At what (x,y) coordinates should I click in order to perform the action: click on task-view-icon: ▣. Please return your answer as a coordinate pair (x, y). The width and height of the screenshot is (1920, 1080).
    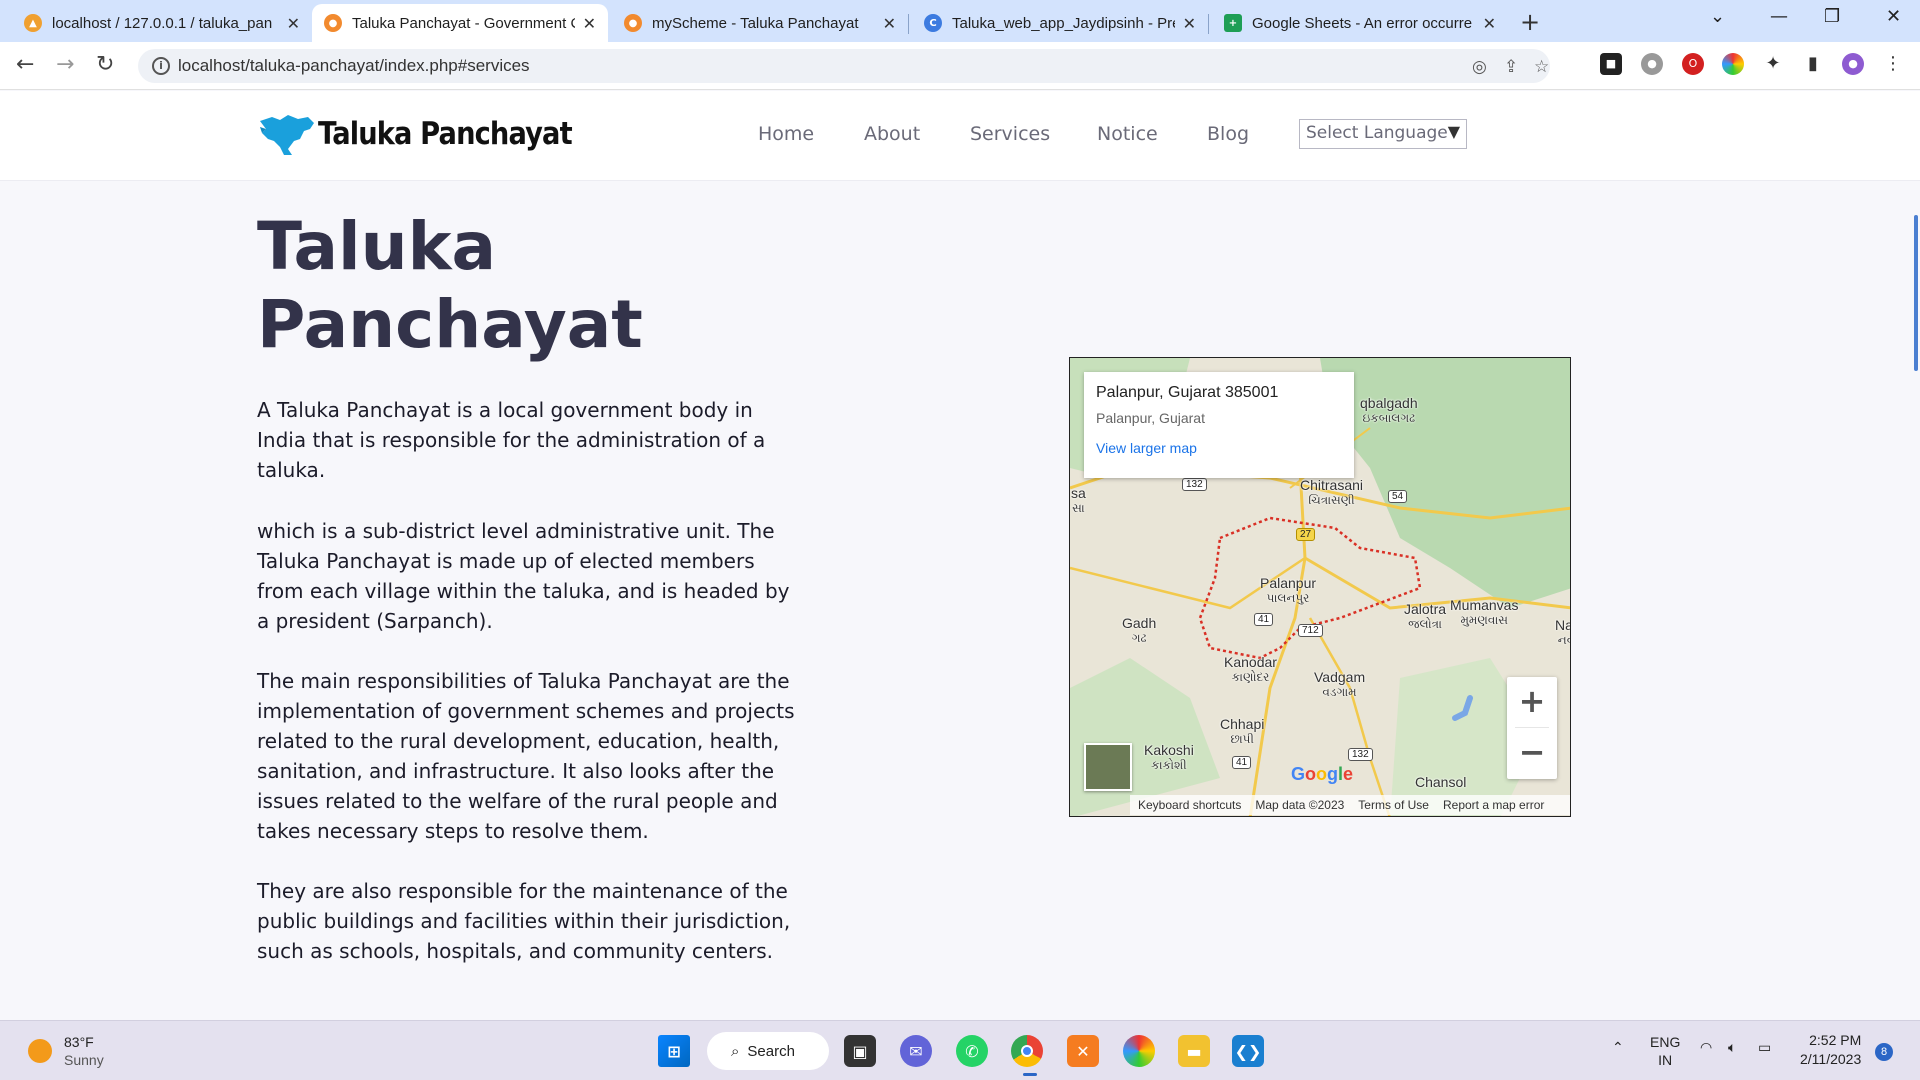
    Looking at the image, I should click on (860, 1051).